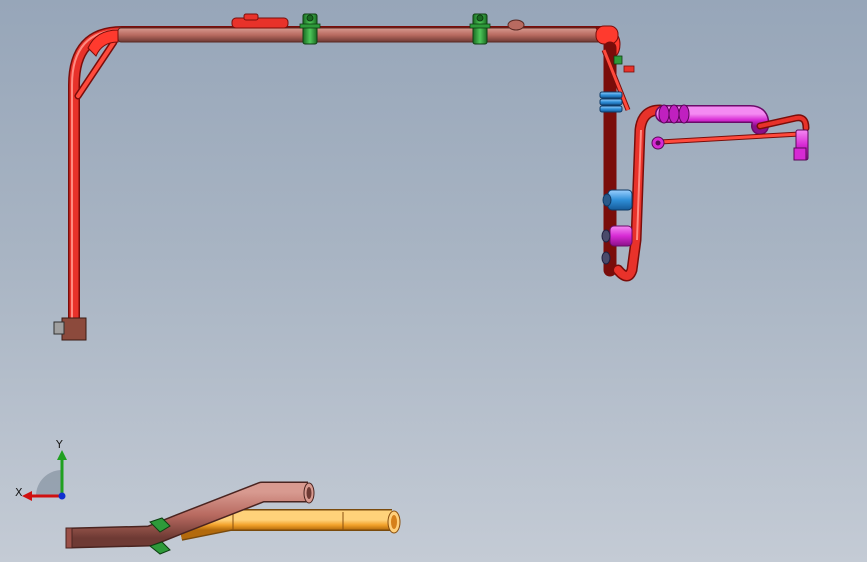  What do you see at coordinates (516, 25) in the screenshot?
I see `top-bump-fitting` at bounding box center [516, 25].